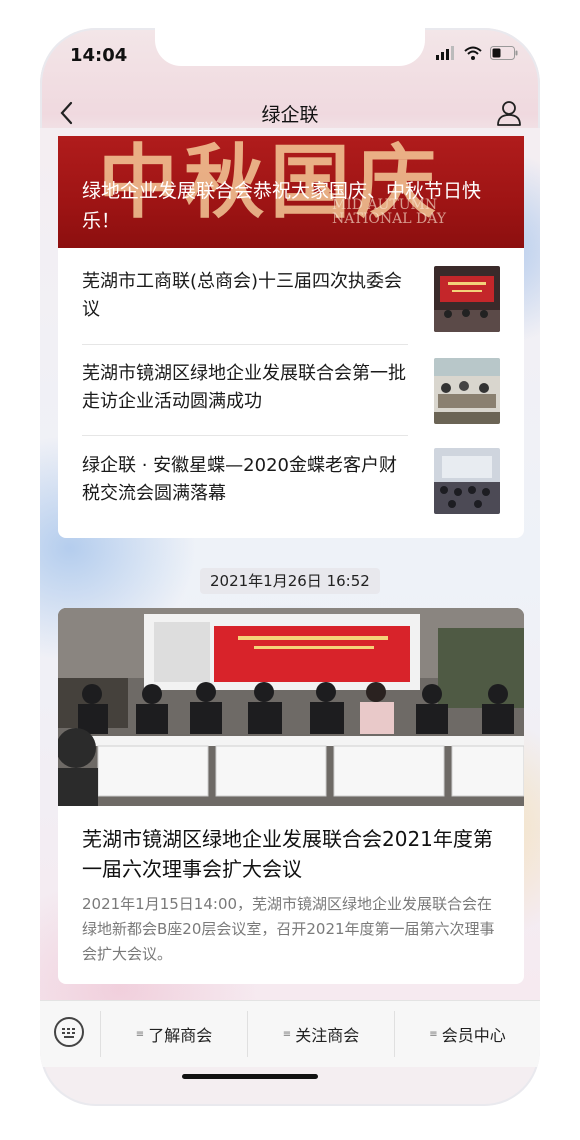  What do you see at coordinates (245, 388) in the screenshot?
I see `news-item-title: 芜湖市镜湖区绿地企业发展联合会第一批走访企业活动圆满成功` at bounding box center [245, 388].